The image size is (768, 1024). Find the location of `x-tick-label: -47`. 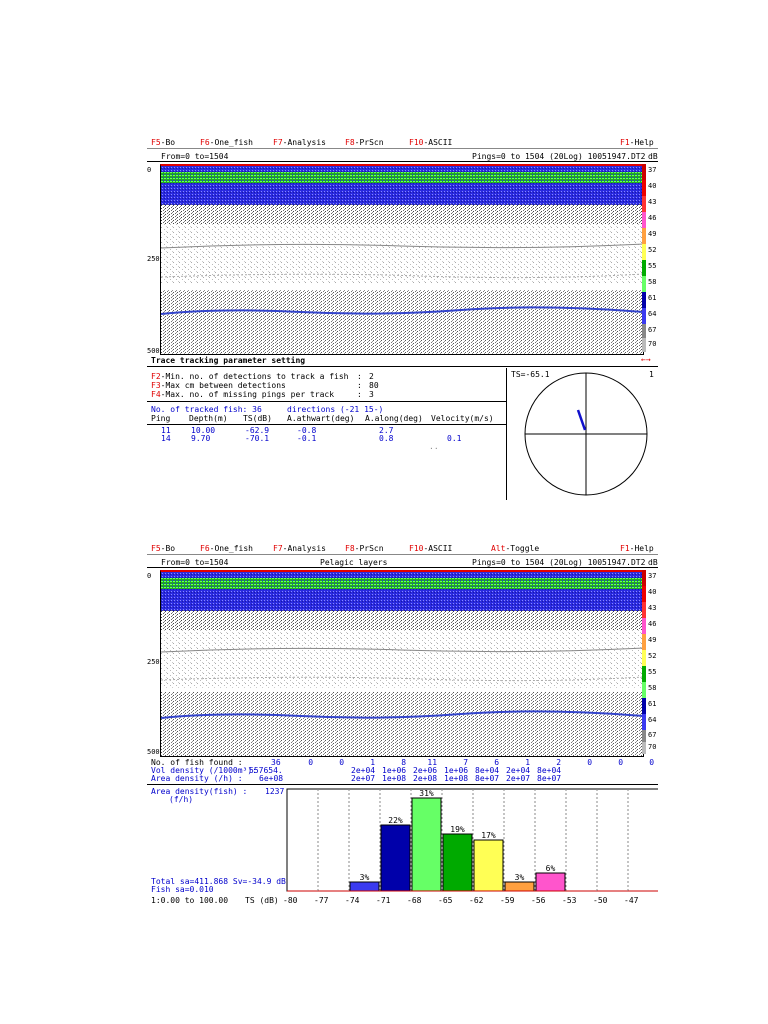

x-tick-label: -47 is located at coordinates (631, 900).